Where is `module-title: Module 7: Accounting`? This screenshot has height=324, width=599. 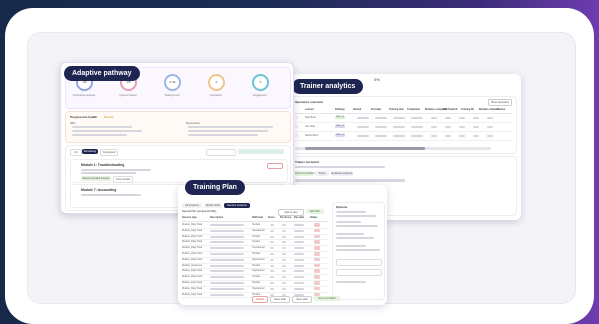
module-title: Module 7: Accounting is located at coordinates (99, 190).